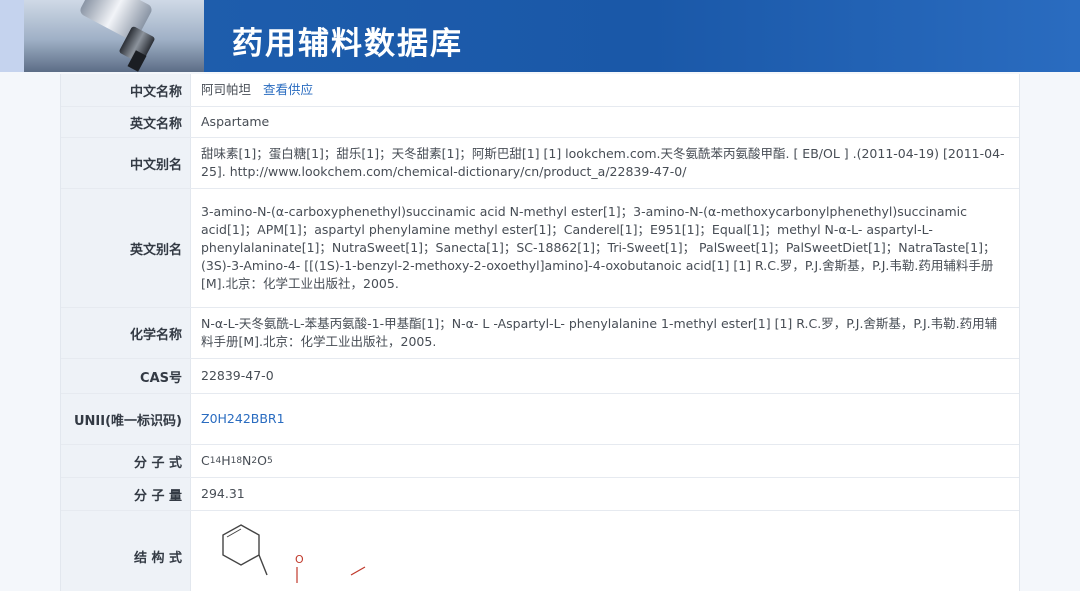 This screenshot has height=591, width=1080. I want to click on ester-bond, so click(358, 571).